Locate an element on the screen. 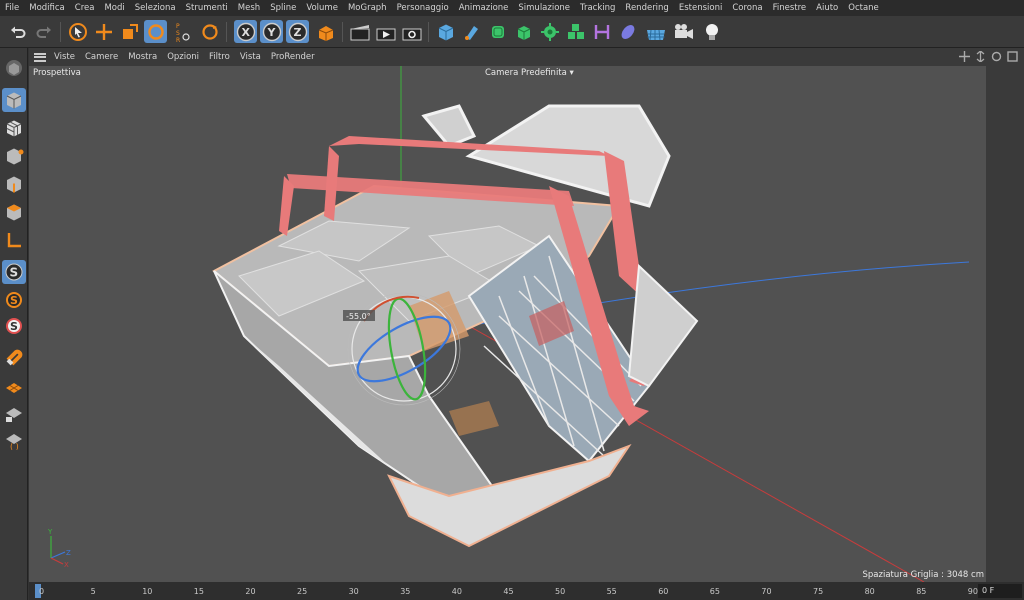  maximize-view-icon is located at coordinates (1012, 56).